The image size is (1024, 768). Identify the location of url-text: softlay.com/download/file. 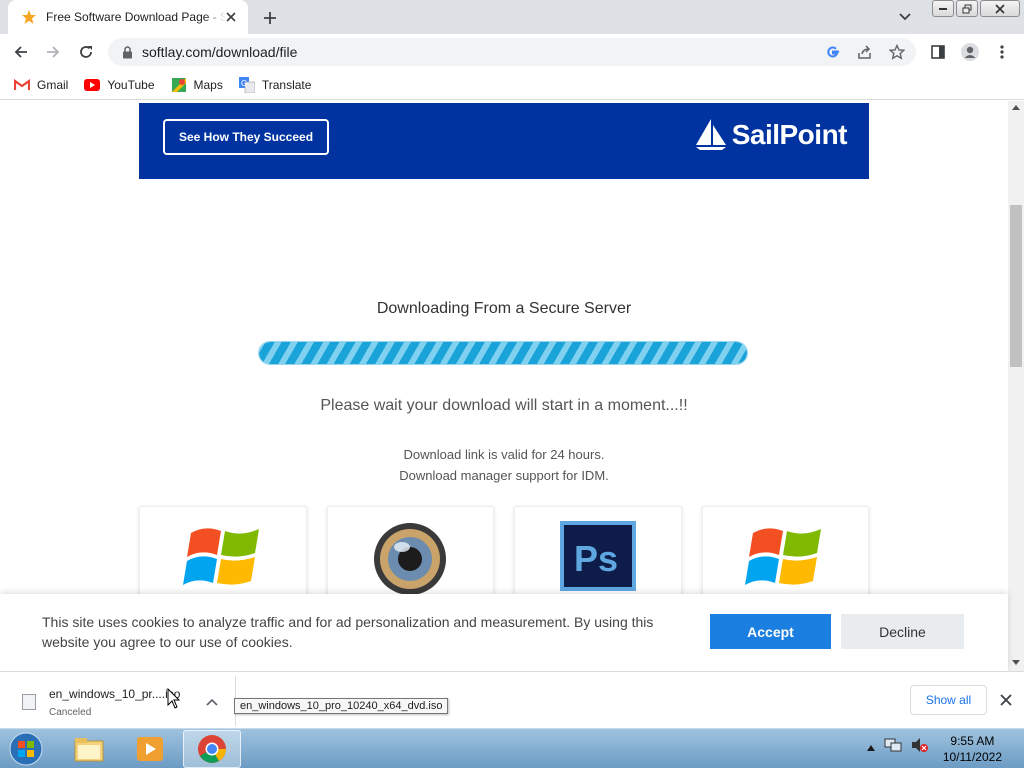
(220, 52).